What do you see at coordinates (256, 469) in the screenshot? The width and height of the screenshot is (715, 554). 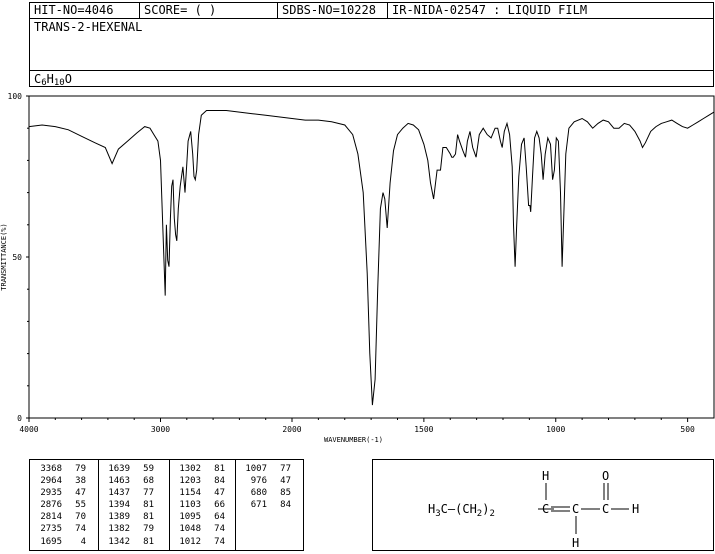 I see `peak-wavenumber: 1007` at bounding box center [256, 469].